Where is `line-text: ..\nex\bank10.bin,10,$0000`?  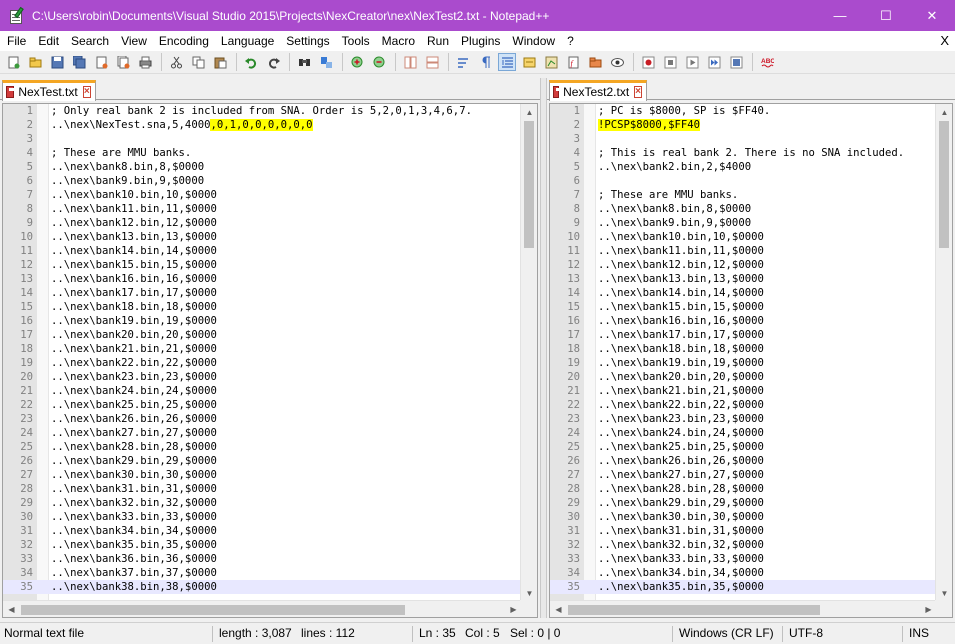
line-text: ..\nex\bank10.bin,10,$0000 is located at coordinates (681, 237).